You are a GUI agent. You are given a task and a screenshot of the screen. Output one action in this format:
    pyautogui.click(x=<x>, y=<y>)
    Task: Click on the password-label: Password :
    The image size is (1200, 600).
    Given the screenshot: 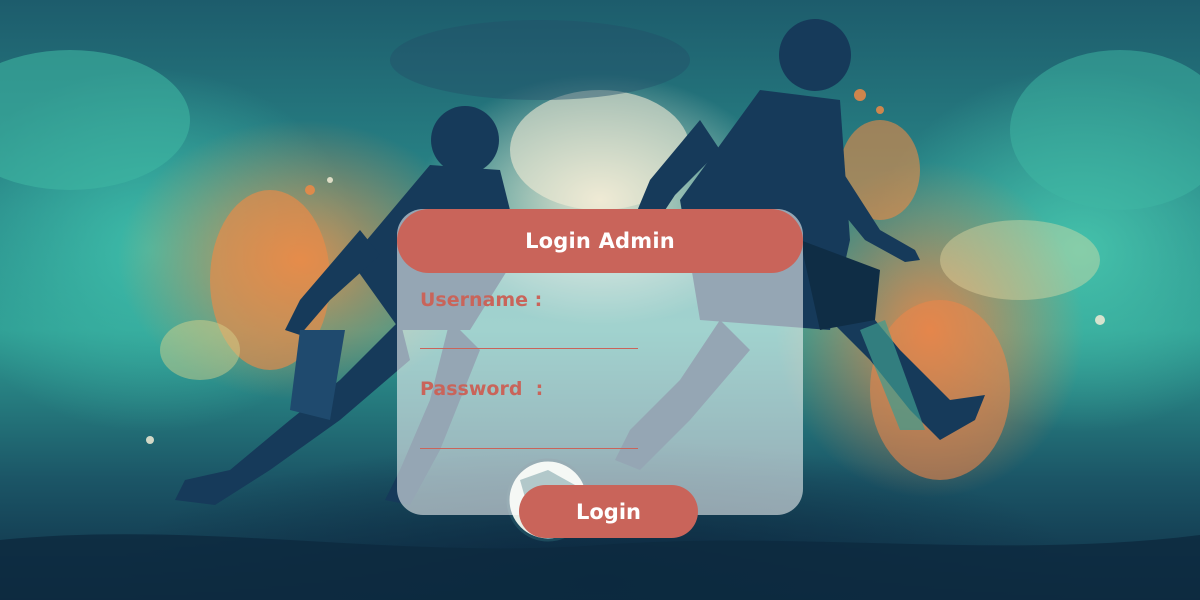 What is the action you would take?
    pyautogui.click(x=482, y=389)
    